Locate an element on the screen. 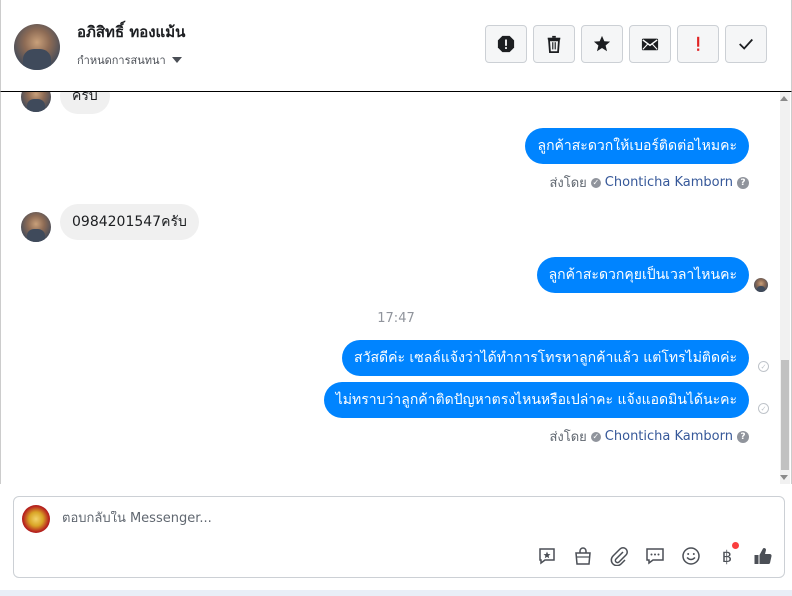 This screenshot has height=596, width=792. notification-dot is located at coordinates (735, 545).